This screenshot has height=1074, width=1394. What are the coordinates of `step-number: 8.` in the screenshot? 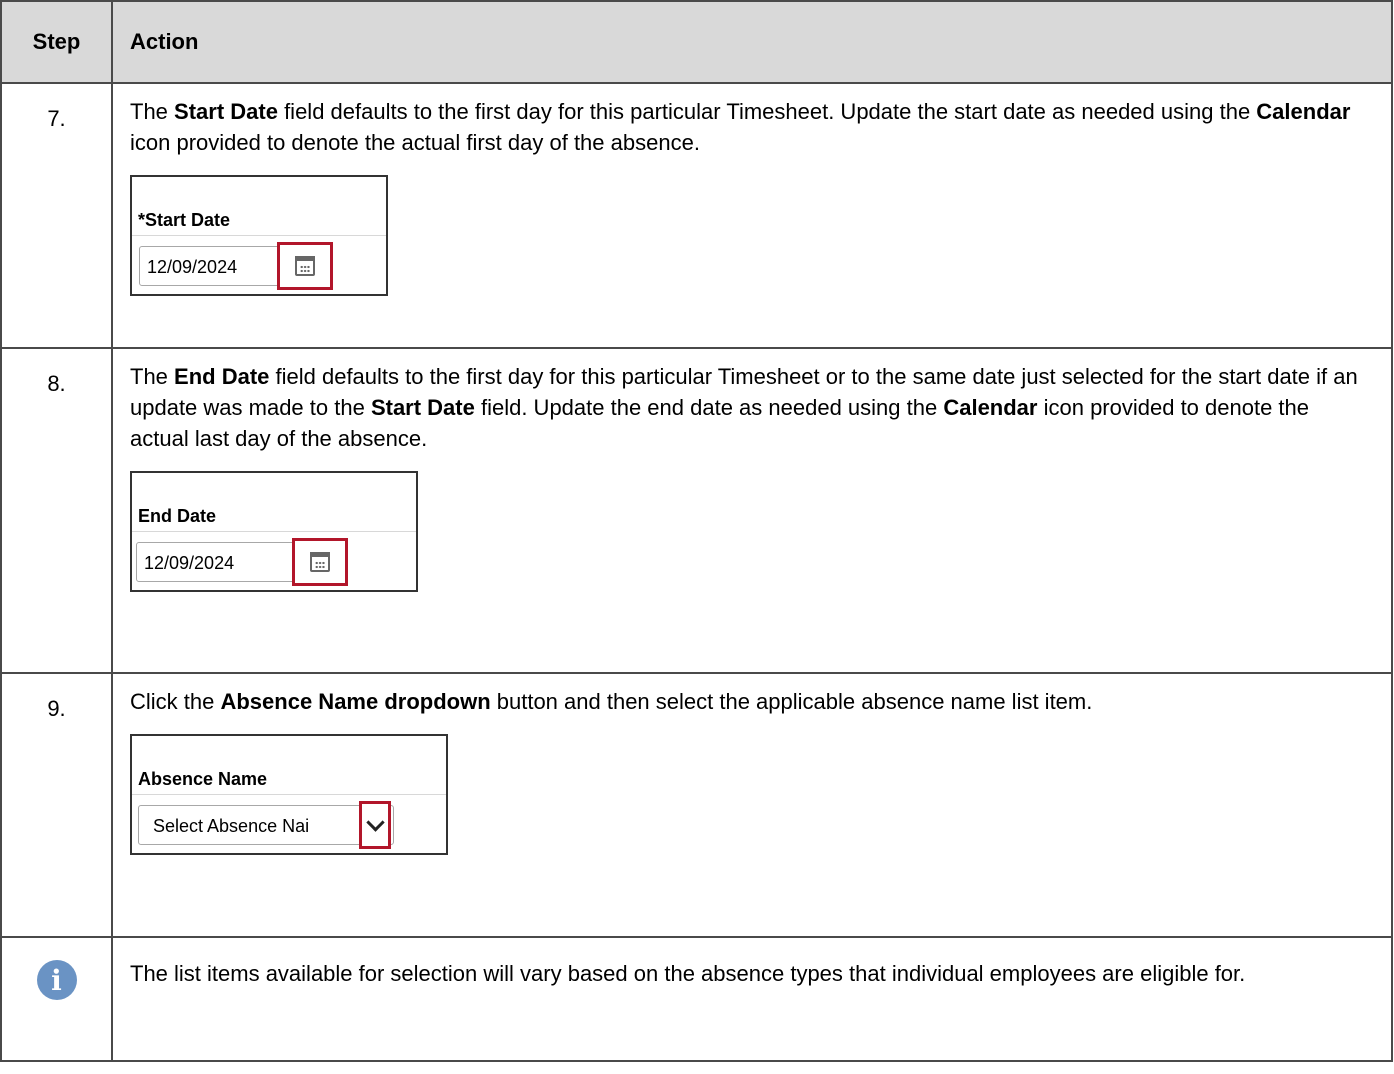 It's located at (56, 510).